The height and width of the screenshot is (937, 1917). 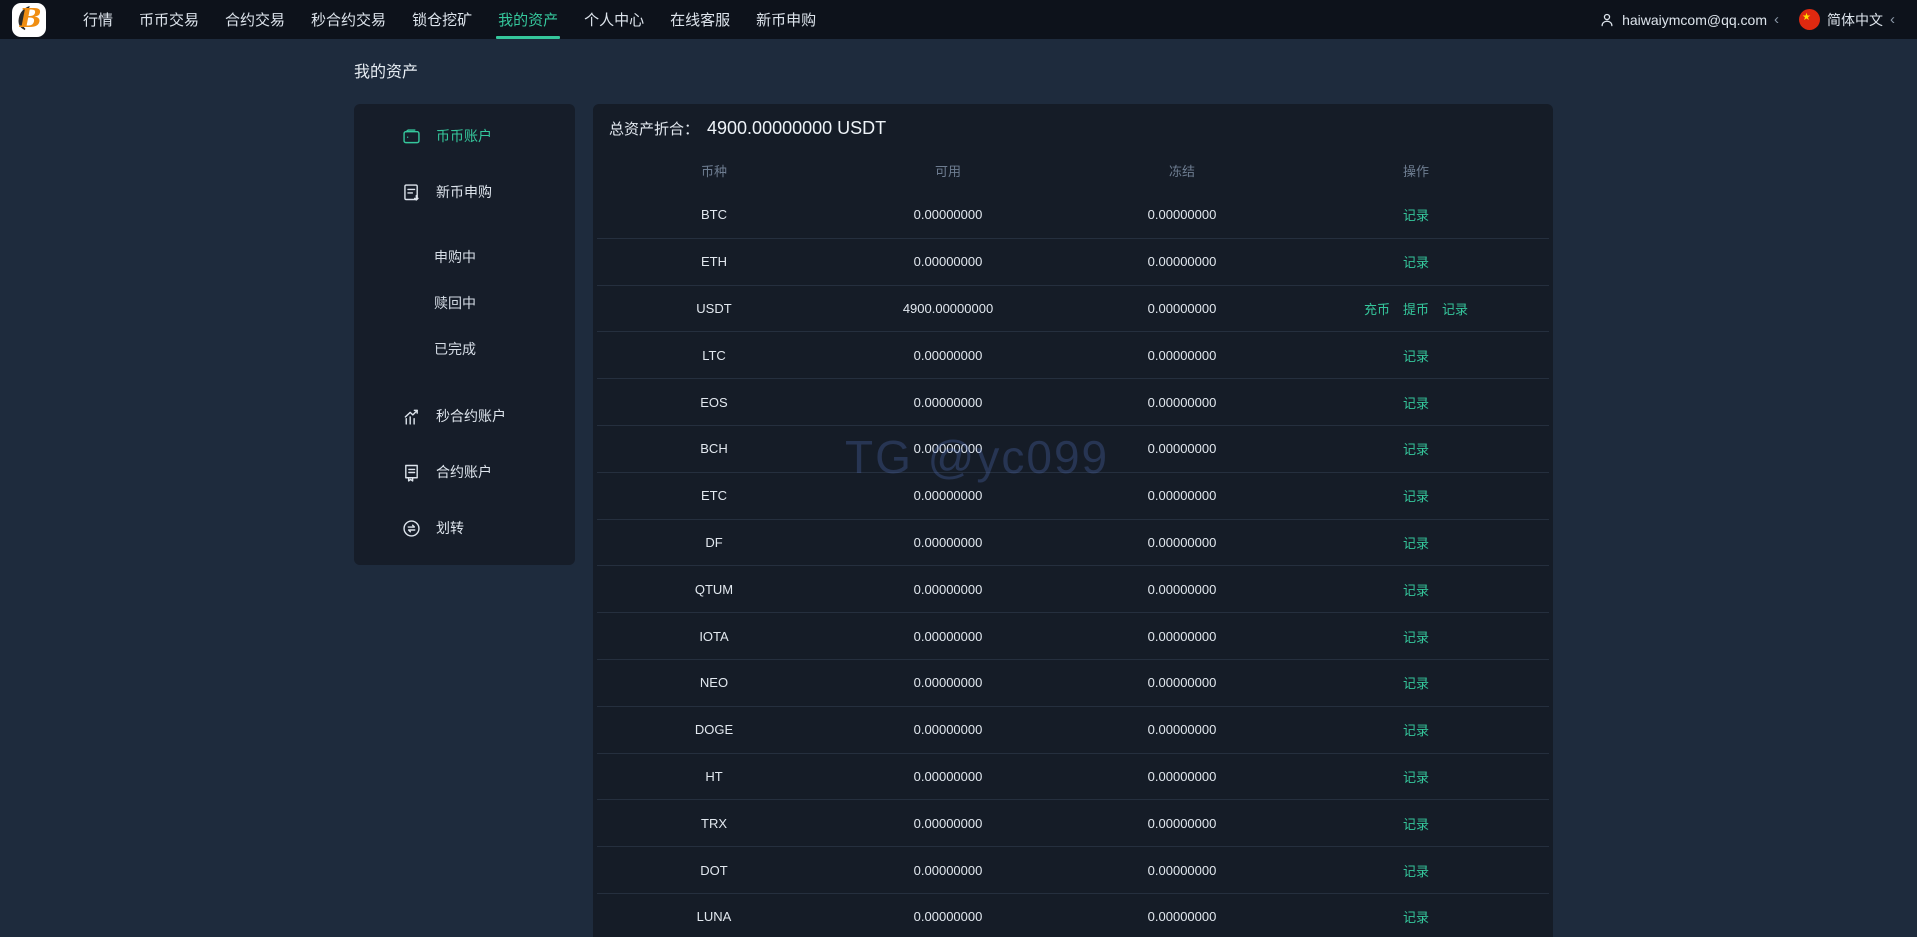 I want to click on table-row-df: DF 0.00000000 0.00000000 记录, so click(x=1073, y=543).